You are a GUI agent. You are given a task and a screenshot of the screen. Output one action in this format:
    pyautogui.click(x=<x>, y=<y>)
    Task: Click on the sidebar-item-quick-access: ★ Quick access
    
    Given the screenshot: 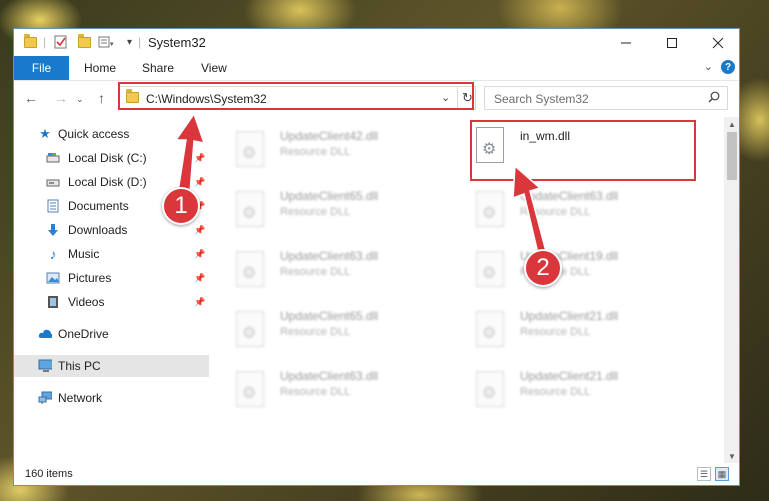 What is the action you would take?
    pyautogui.click(x=111, y=134)
    